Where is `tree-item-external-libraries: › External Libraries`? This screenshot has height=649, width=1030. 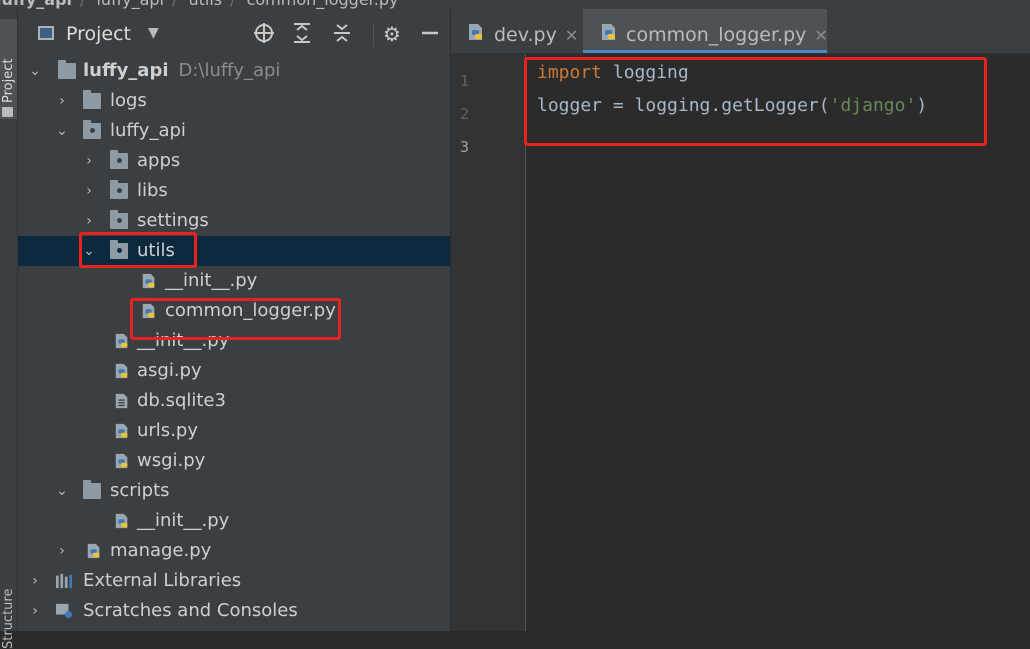
tree-item-external-libraries: › External Libraries is located at coordinates (234, 581).